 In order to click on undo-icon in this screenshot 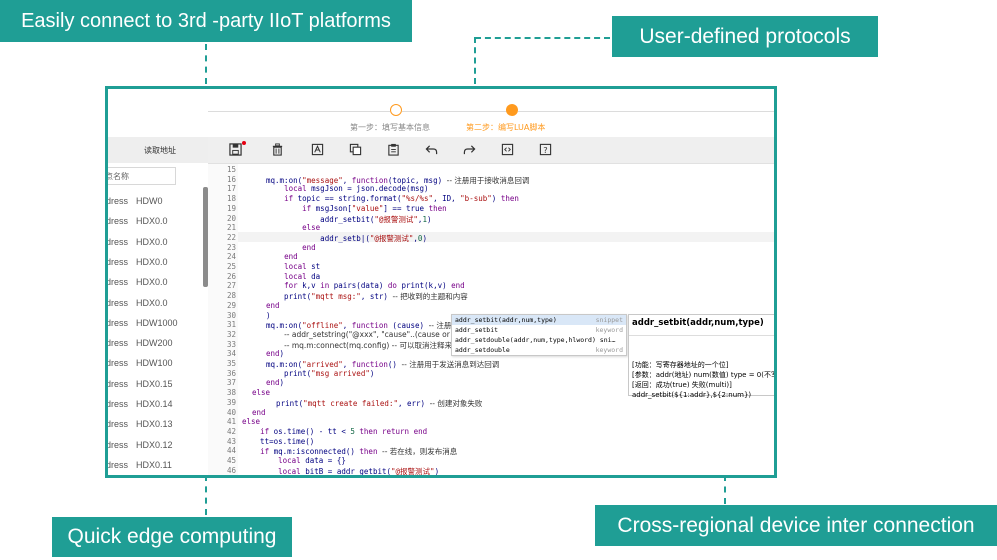, I will do `click(431, 149)`.